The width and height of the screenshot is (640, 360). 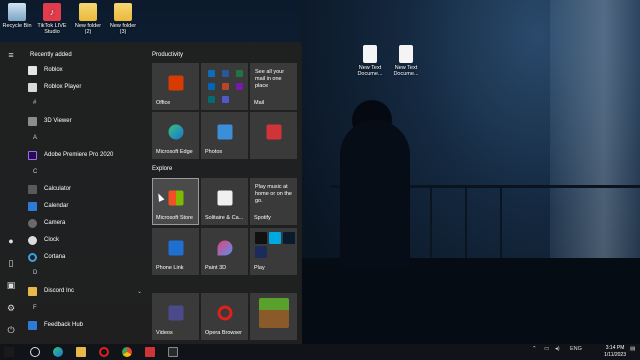 What do you see at coordinates (32, 155) in the screenshot?
I see `premiere-pro-icon` at bounding box center [32, 155].